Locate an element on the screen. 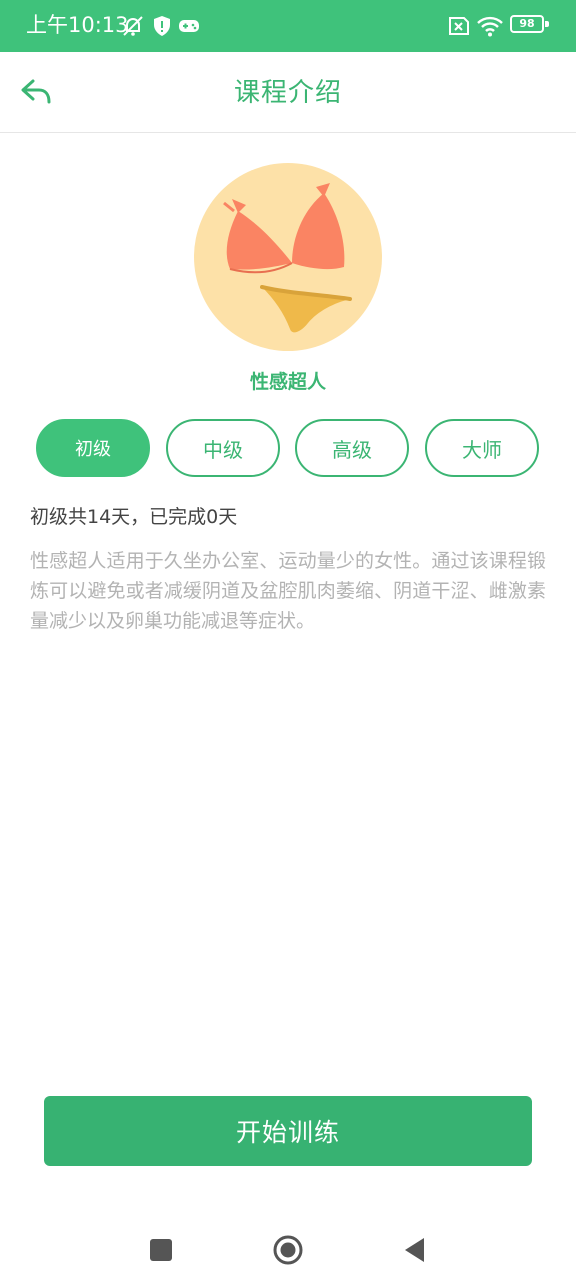 Image resolution: width=576 pixels, height=1280 pixels. course-image is located at coordinates (288, 257).